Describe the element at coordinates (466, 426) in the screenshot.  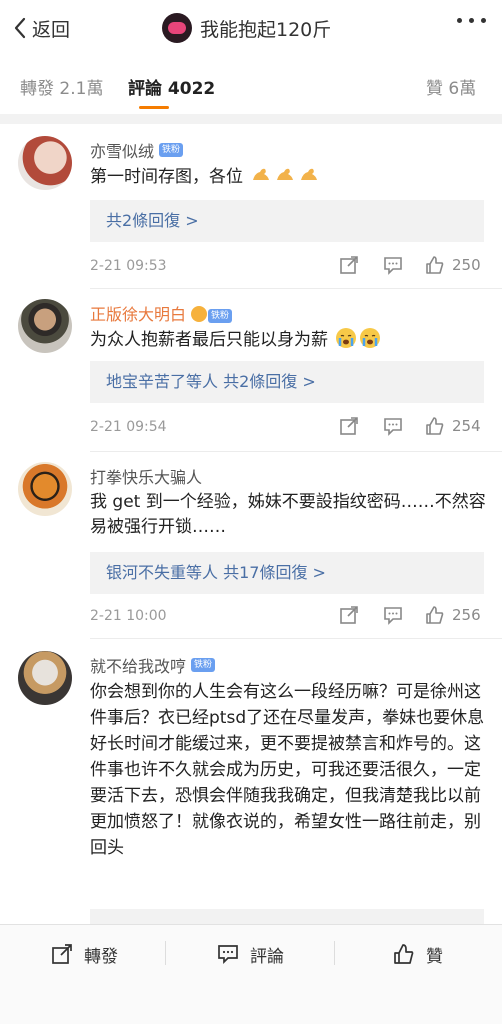
I see `like-count: 254` at that location.